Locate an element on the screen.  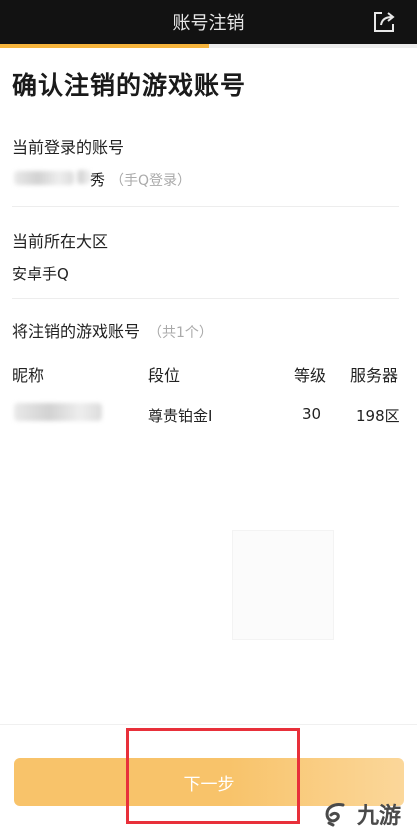
current-account-label: 当前登录的账号 is located at coordinates (68, 147).